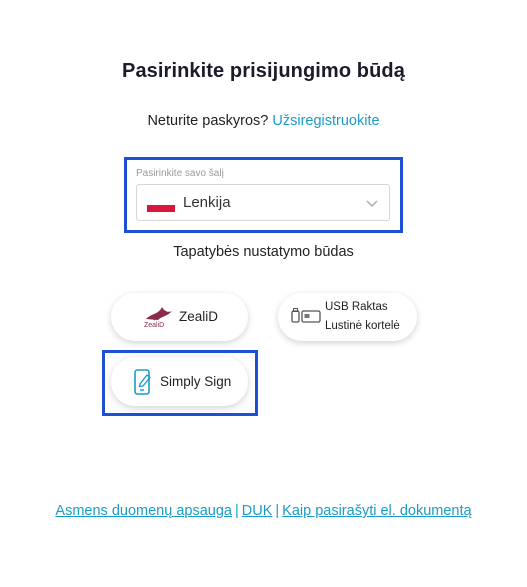  What do you see at coordinates (142, 382) in the screenshot?
I see `phone-icon` at bounding box center [142, 382].